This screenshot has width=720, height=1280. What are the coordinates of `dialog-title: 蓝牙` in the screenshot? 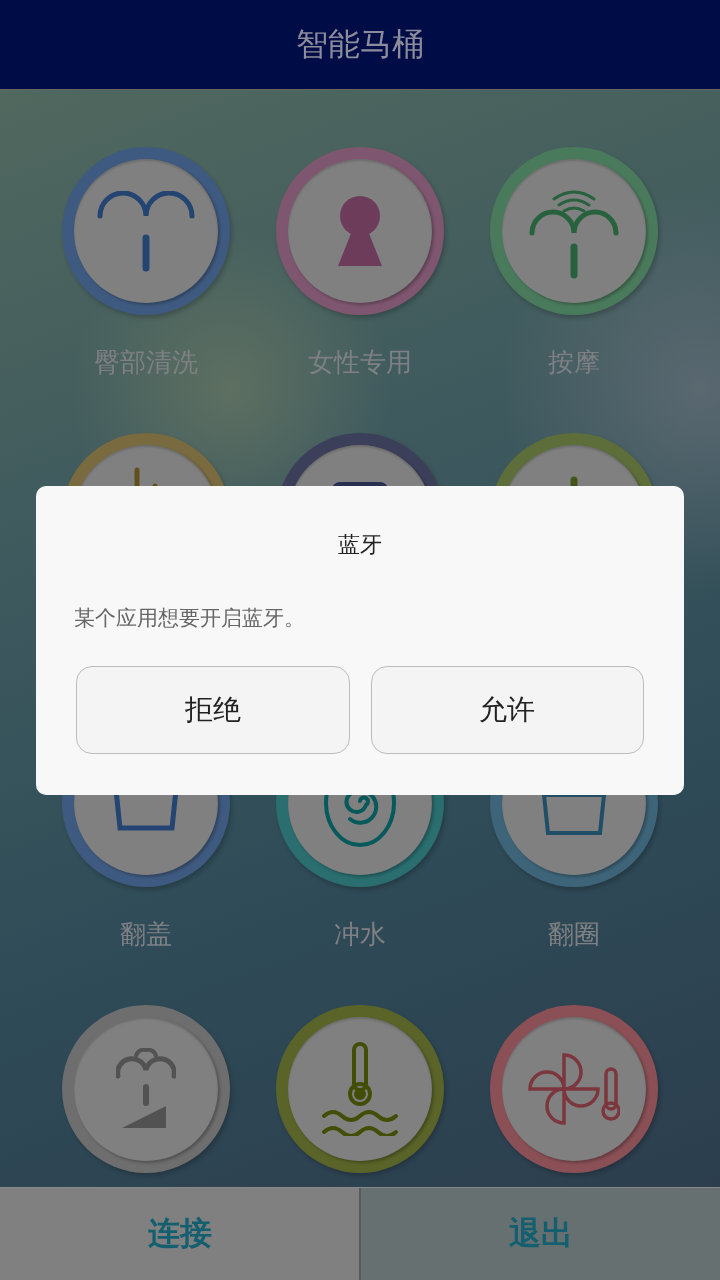 It's located at (360, 545).